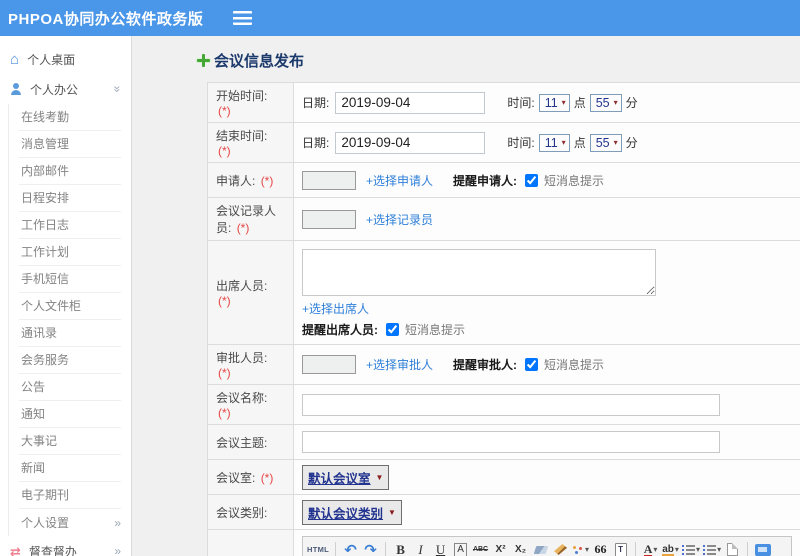  I want to click on subscript-button: X₂, so click(520, 548).